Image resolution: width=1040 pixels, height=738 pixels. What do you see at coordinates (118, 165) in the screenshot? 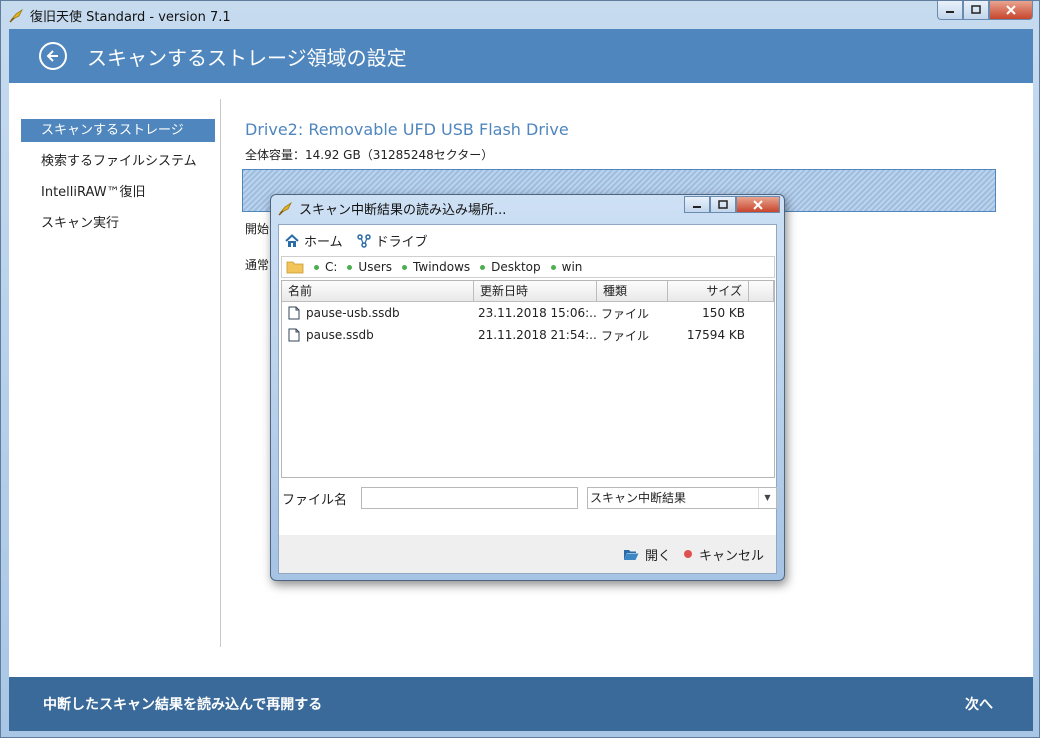
I see `sidebar-item-filesystem: 検索するファイルシステム` at bounding box center [118, 165].